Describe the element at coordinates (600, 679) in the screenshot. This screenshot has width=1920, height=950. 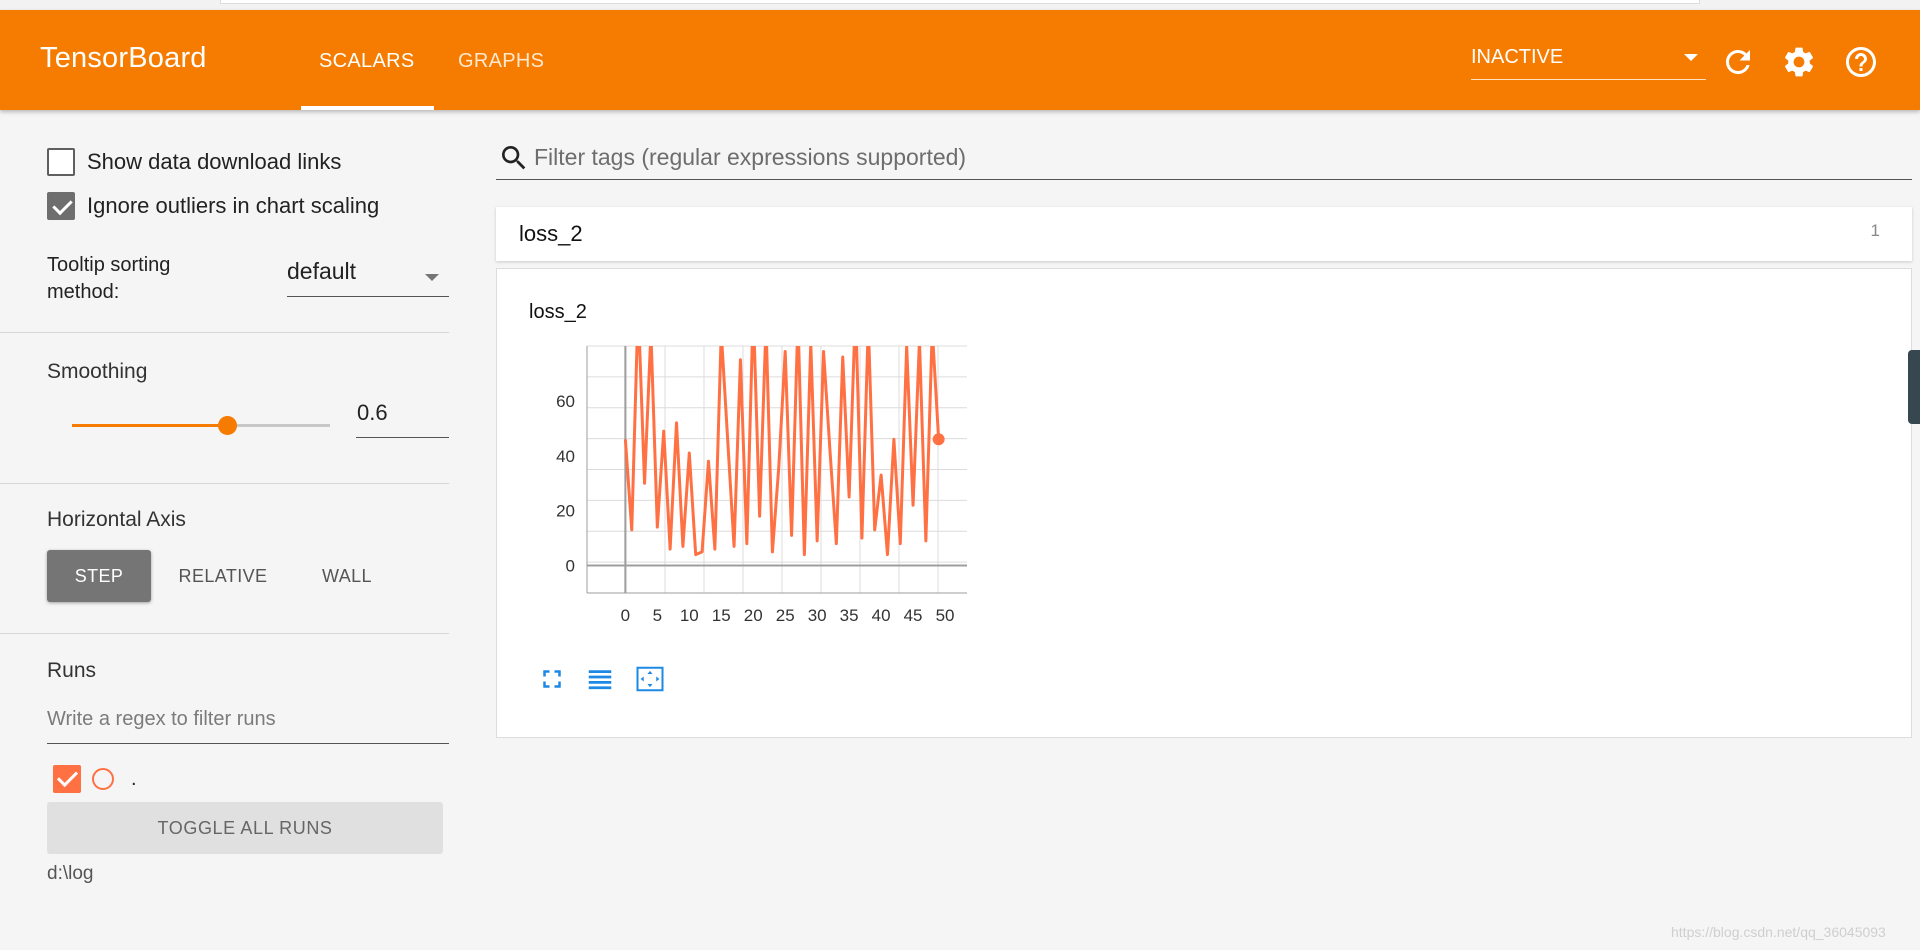
I see `log-scale-icon` at that location.